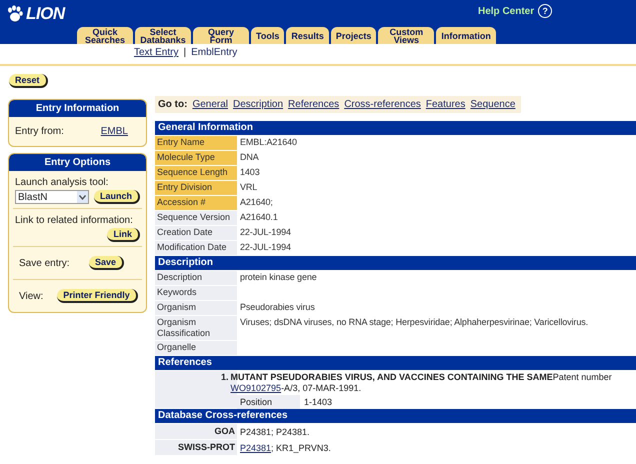  Describe the element at coordinates (44, 263) in the screenshot. I see `save-entry-label: Save entry:` at that location.